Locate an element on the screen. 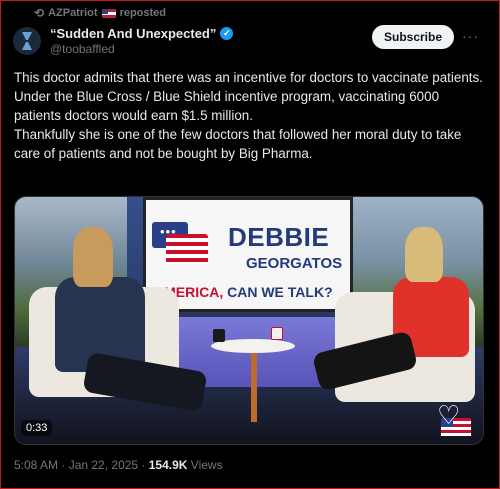  repost-suffix: reposted is located at coordinates (143, 13).